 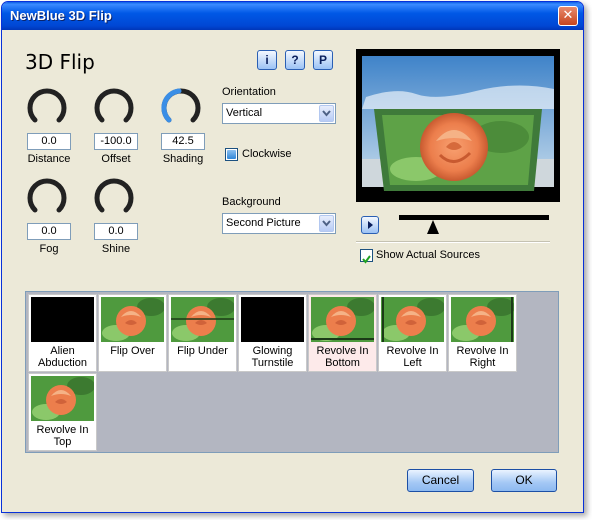 I want to click on preset-alien-abduction: Alien Abduction, so click(x=62, y=333).